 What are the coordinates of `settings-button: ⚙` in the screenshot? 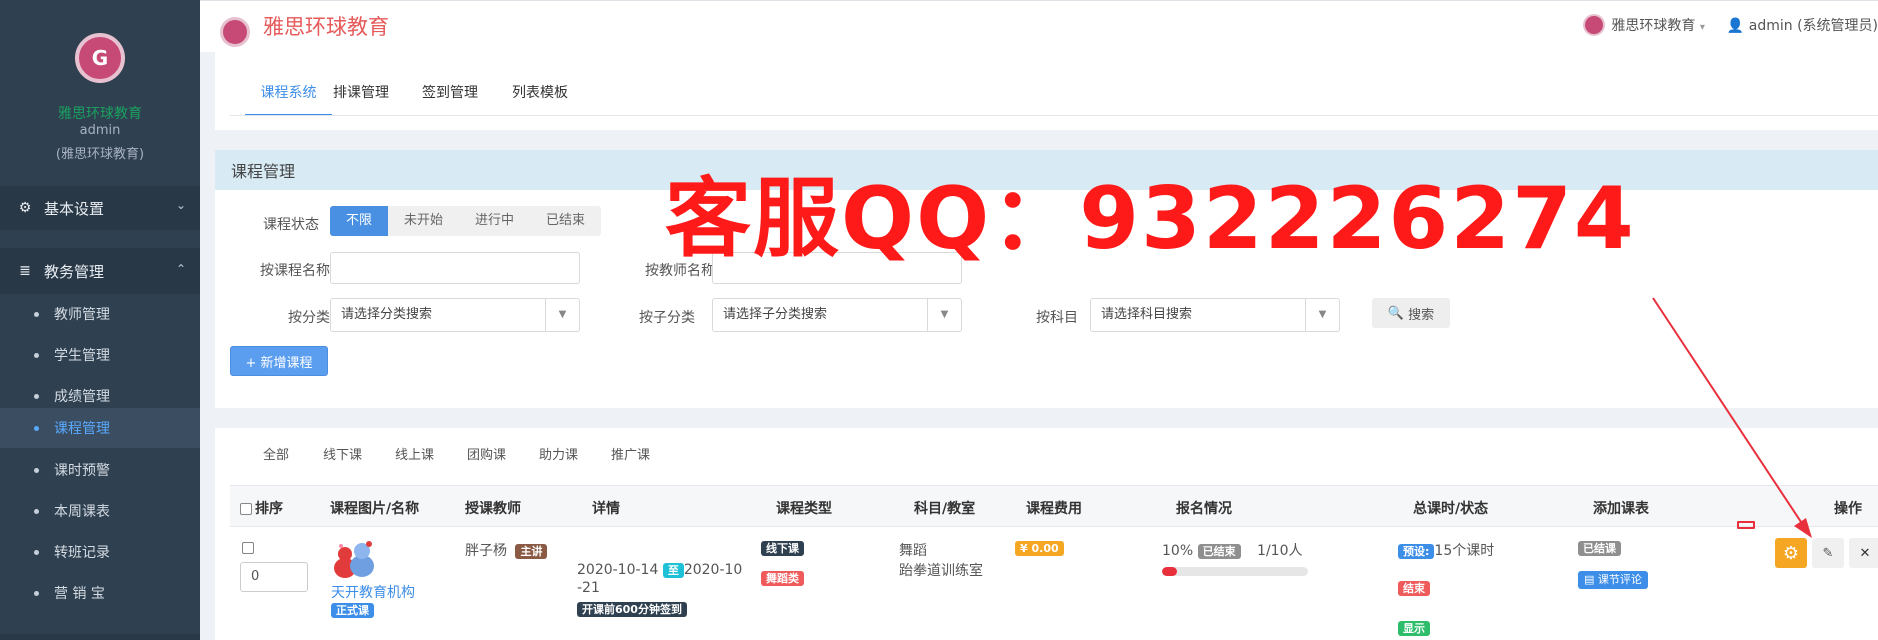 It's located at (1791, 553).